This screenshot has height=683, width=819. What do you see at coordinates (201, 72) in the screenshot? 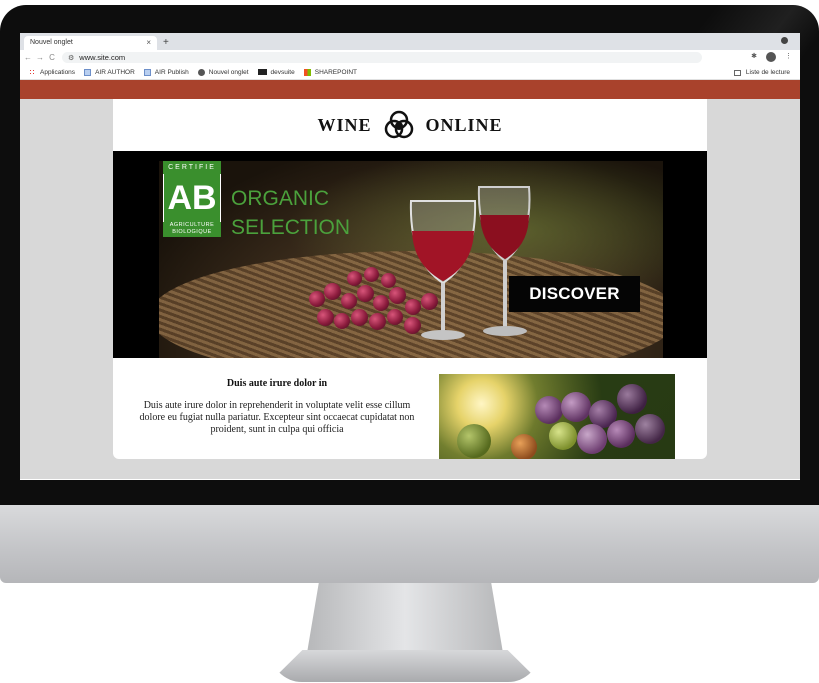
I see `globe-icon` at bounding box center [201, 72].